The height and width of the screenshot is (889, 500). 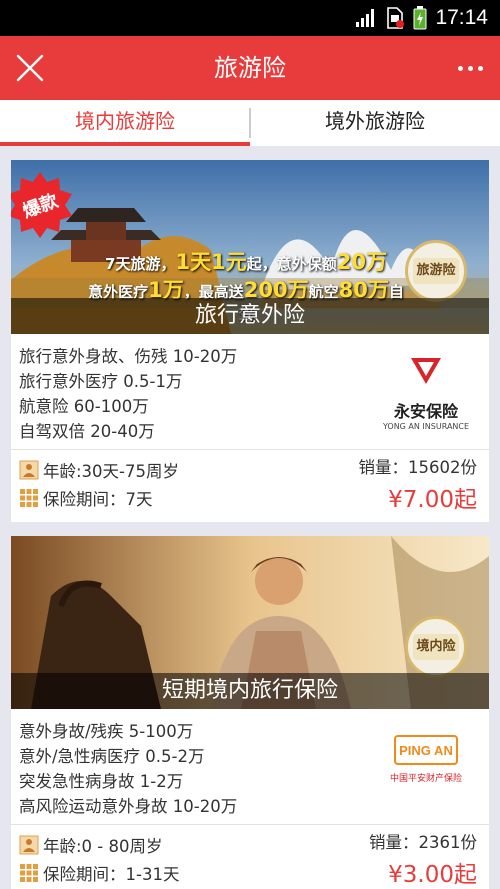 What do you see at coordinates (470, 68) in the screenshot?
I see `more-menu-button` at bounding box center [470, 68].